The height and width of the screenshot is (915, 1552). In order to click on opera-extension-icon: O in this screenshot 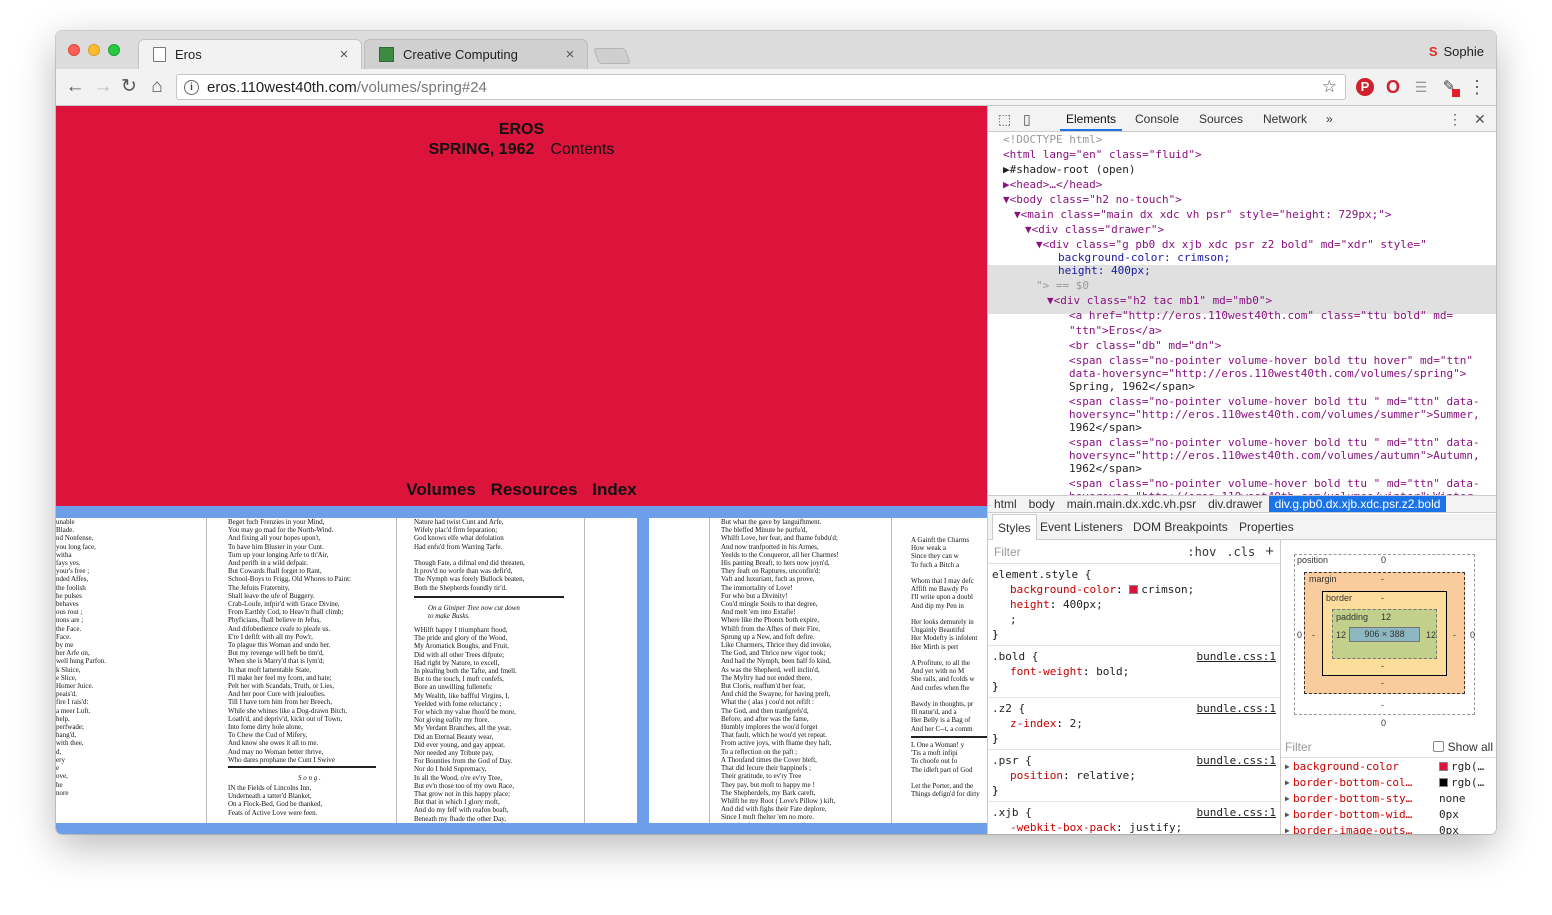, I will do `click(1393, 87)`.